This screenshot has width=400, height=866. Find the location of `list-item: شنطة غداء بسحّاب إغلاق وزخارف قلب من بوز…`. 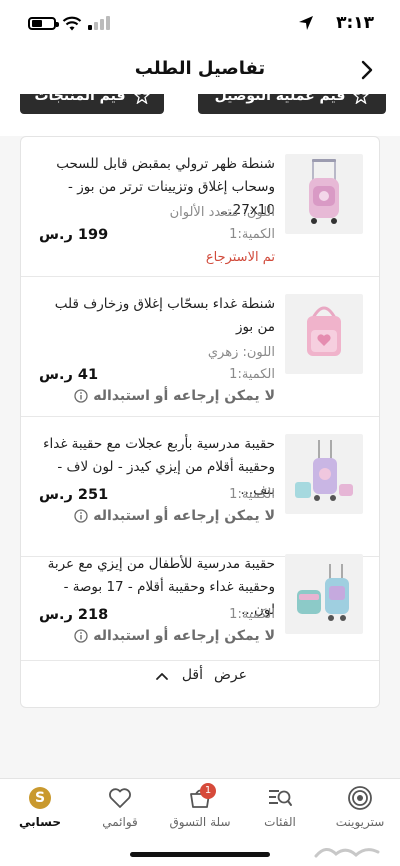

list-item: شنطة غداء بسحّاب إغلاق وزخارف قلب من بوز… is located at coordinates (200, 347).